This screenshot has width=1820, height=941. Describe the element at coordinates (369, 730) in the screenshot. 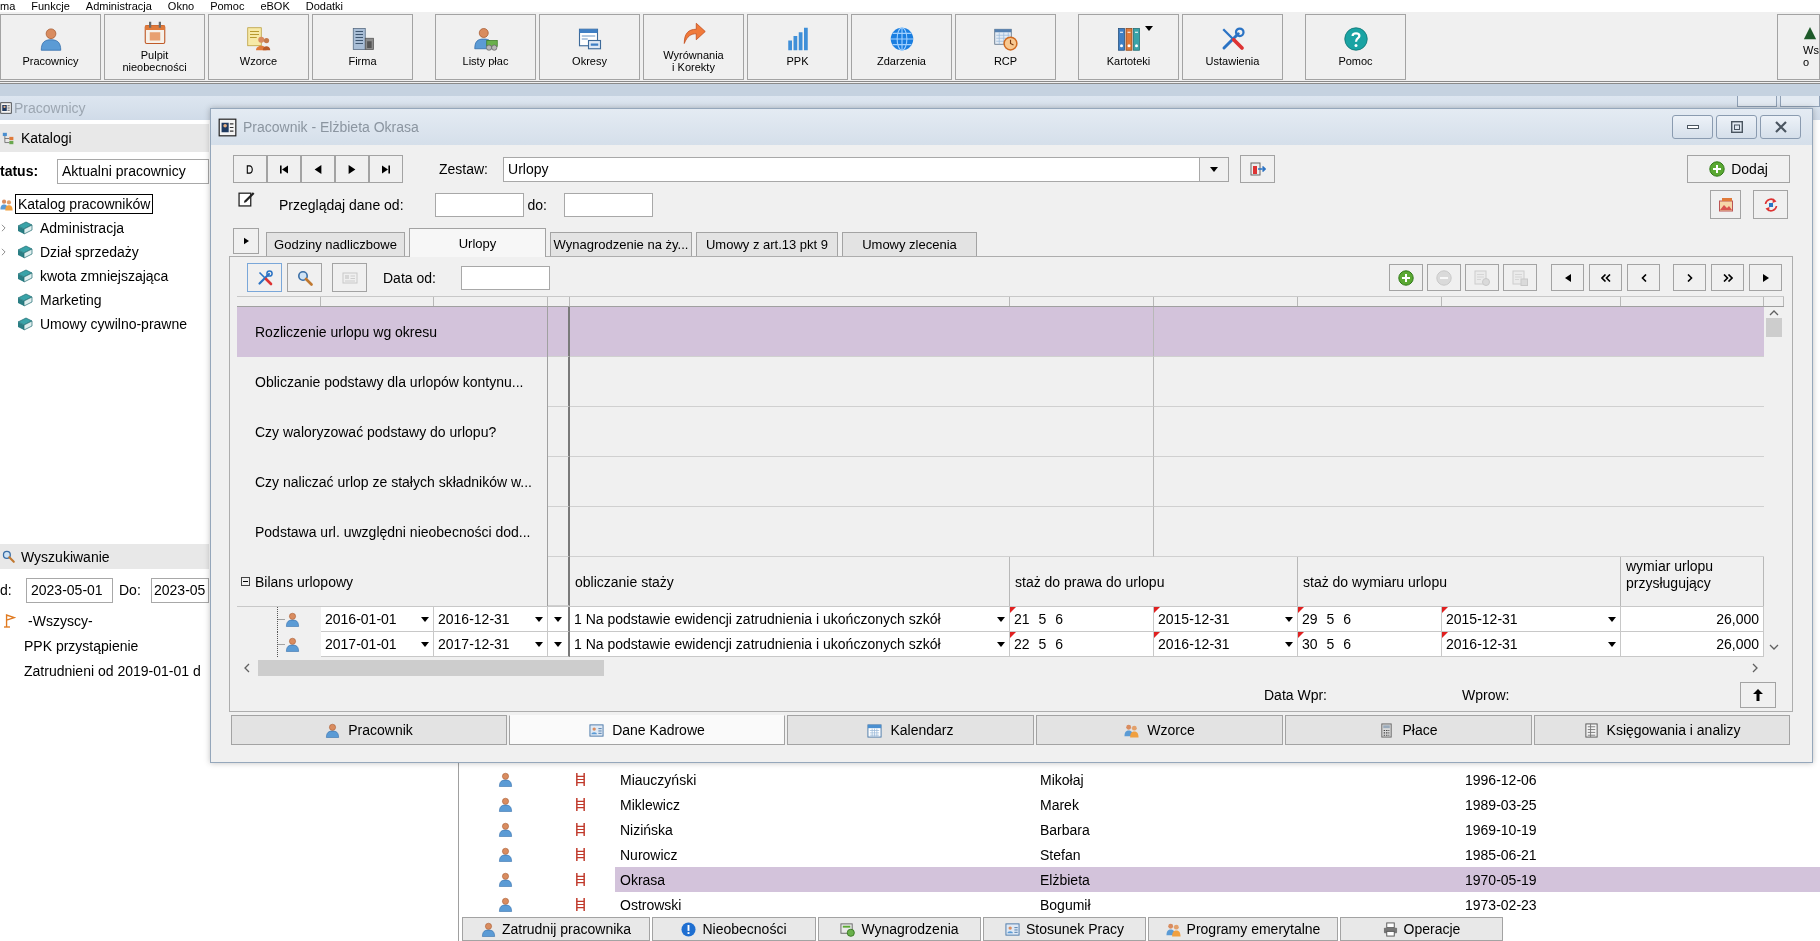

I see `tab: Pracownik` at that location.